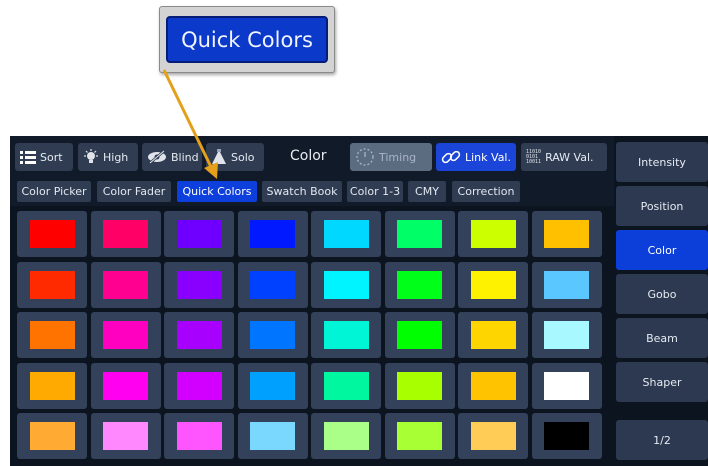 This screenshot has width=708, height=466. I want to click on blind-label: Blind, so click(185, 157).